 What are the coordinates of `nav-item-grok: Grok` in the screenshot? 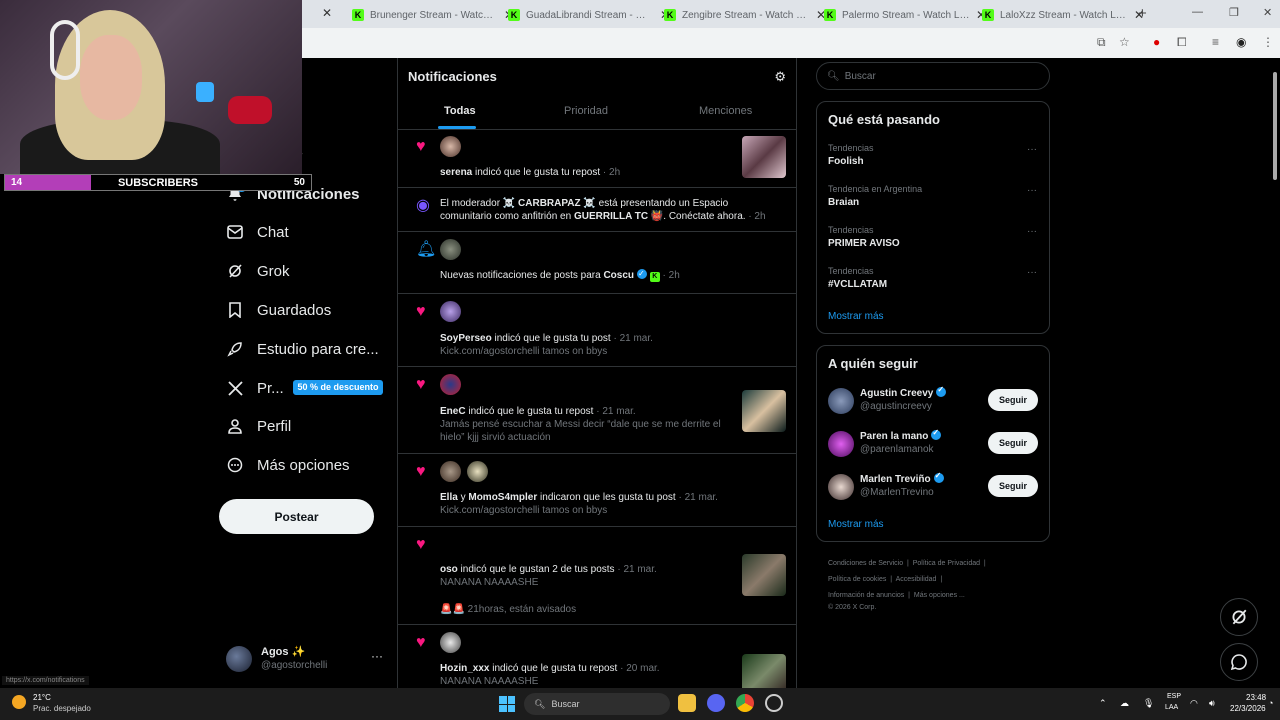 It's located at (258, 271).